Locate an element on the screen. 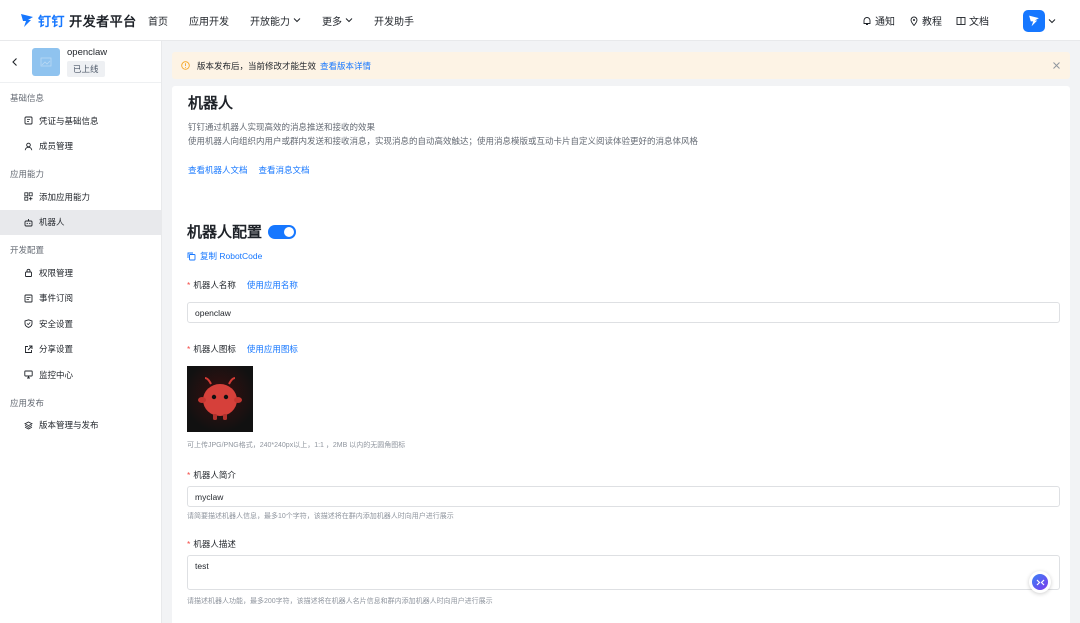 The height and width of the screenshot is (623, 1080). app-header: openclaw 已上线 is located at coordinates (80, 62).